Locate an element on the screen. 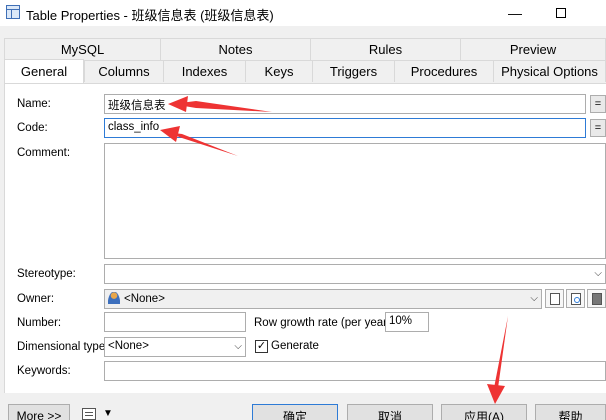  ok-button: 确定 is located at coordinates (295, 412).